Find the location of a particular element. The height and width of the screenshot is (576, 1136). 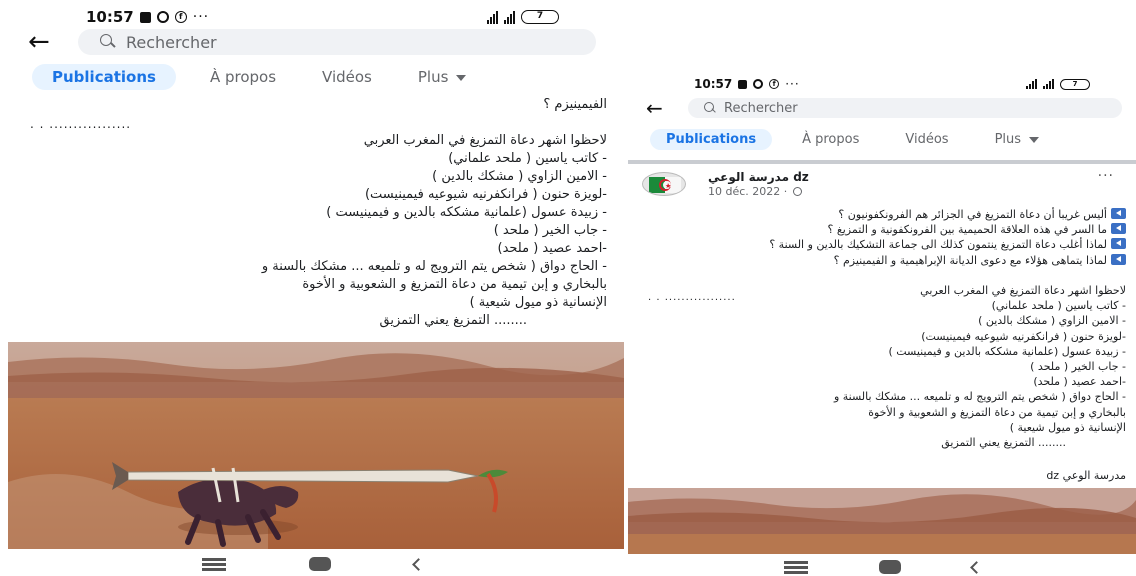

divider is located at coordinates (882, 162).